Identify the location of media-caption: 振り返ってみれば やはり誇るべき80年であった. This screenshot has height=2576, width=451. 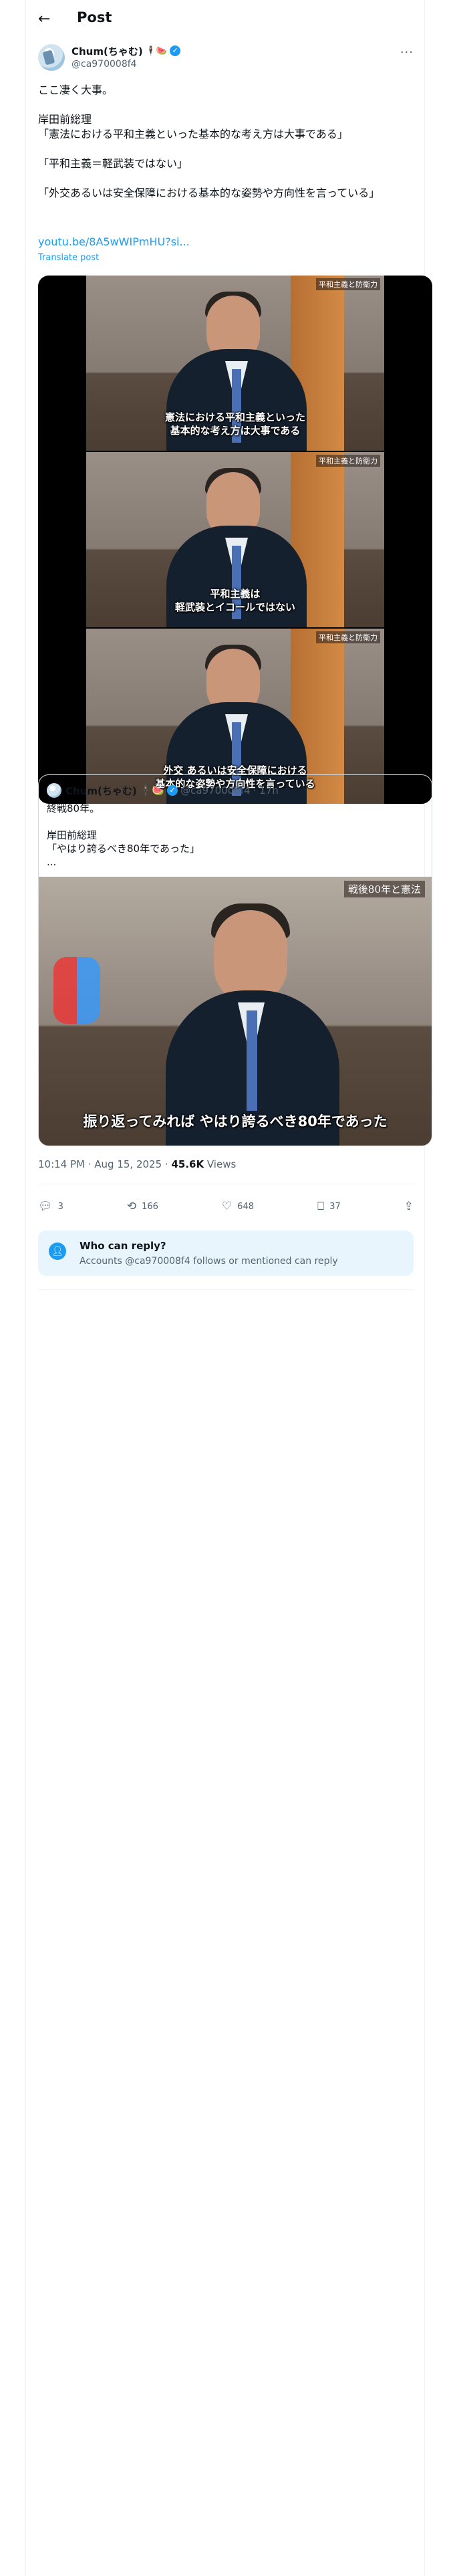
(235, 1121).